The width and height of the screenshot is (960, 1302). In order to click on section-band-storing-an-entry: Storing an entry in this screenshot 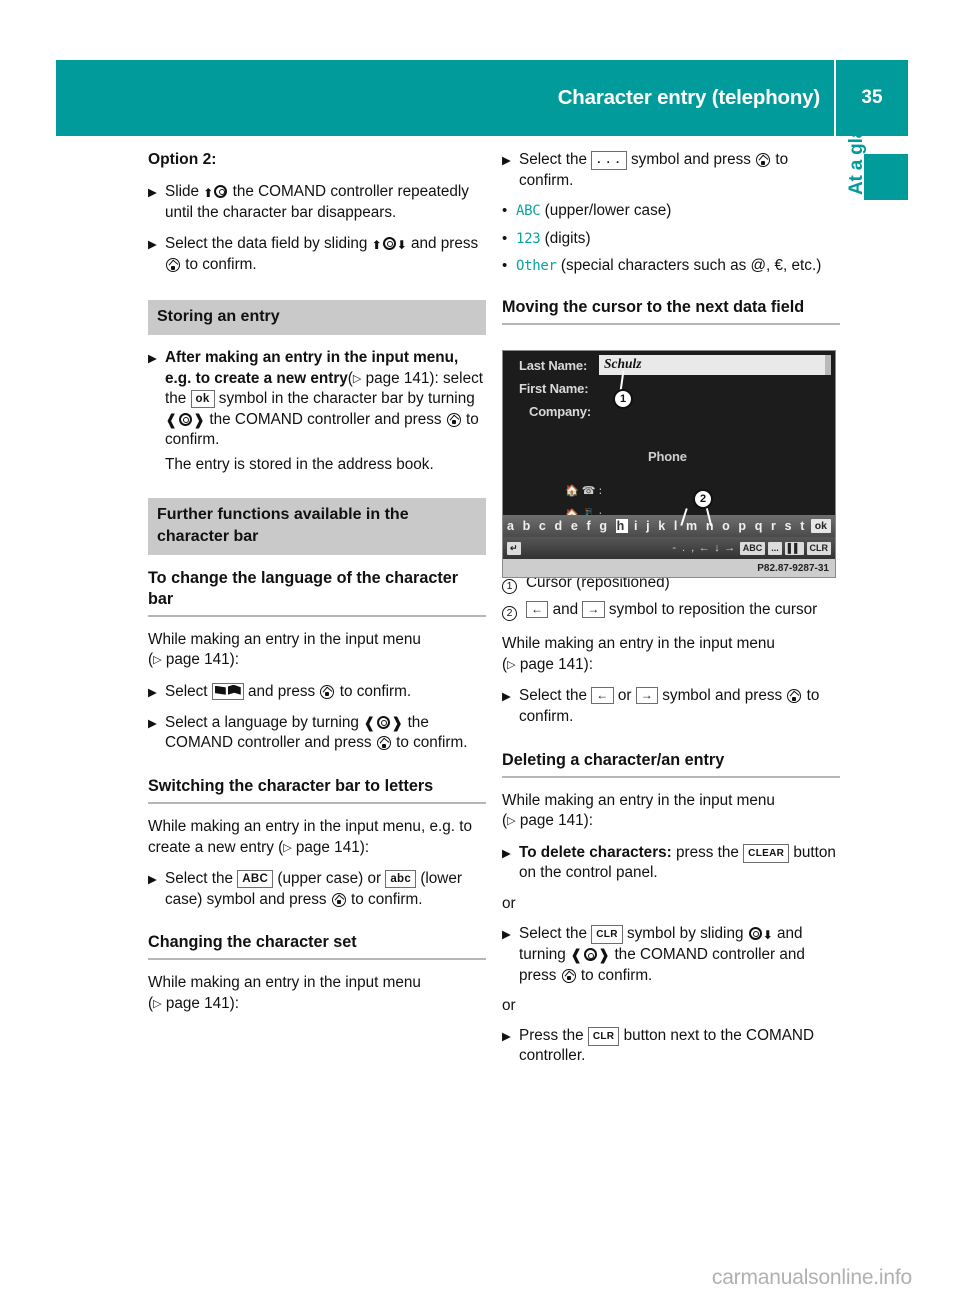, I will do `click(317, 317)`.